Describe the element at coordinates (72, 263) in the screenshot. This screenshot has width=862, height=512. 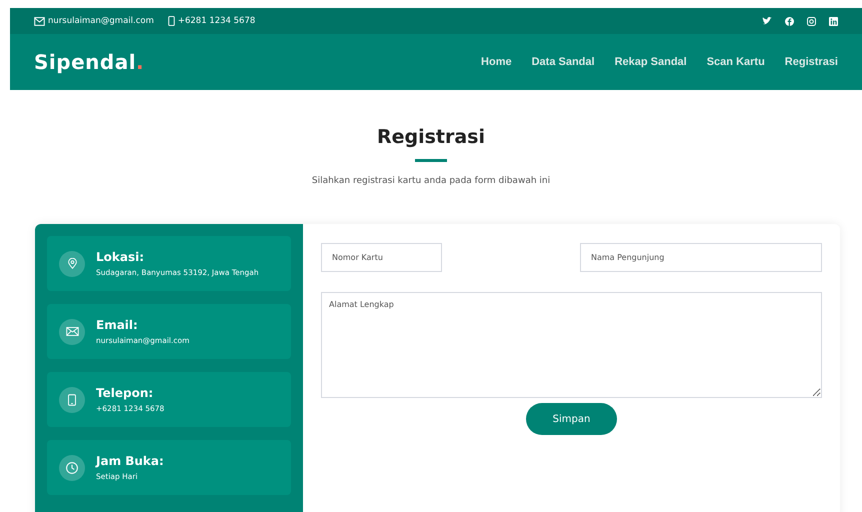
I see `location-pin-icon` at that location.